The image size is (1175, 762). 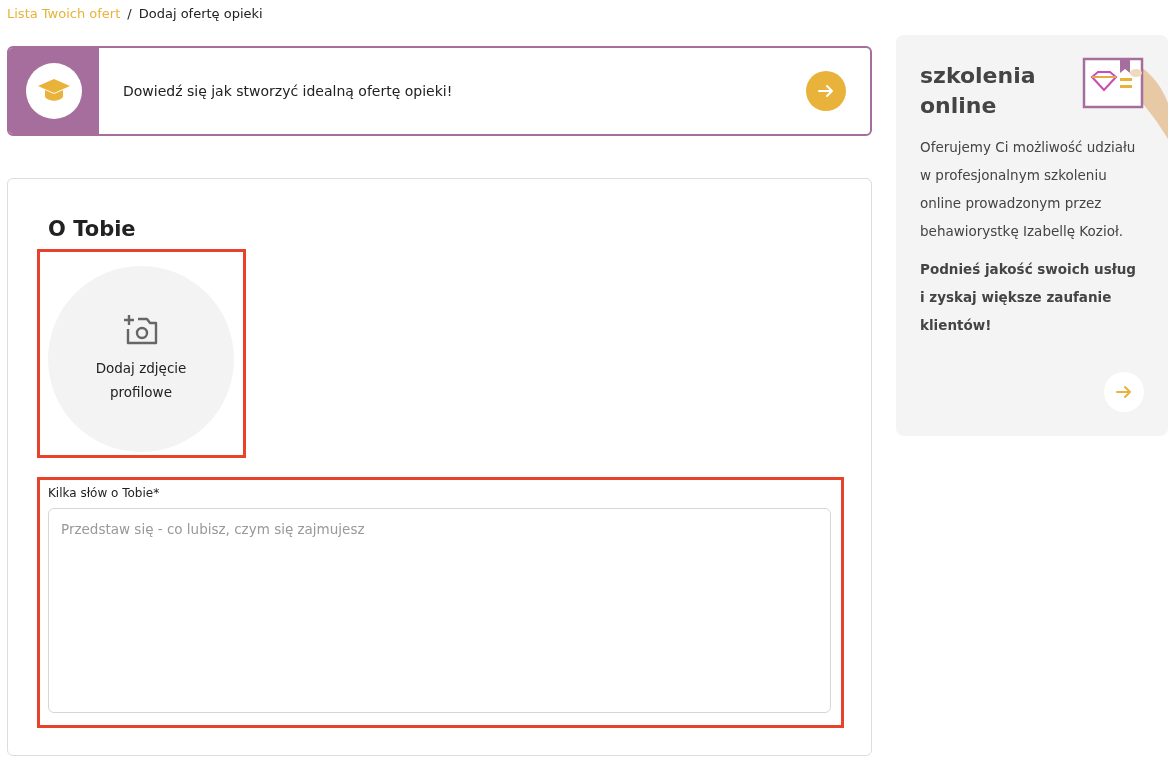 I want to click on add-camera-icon, so click(x=141, y=330).